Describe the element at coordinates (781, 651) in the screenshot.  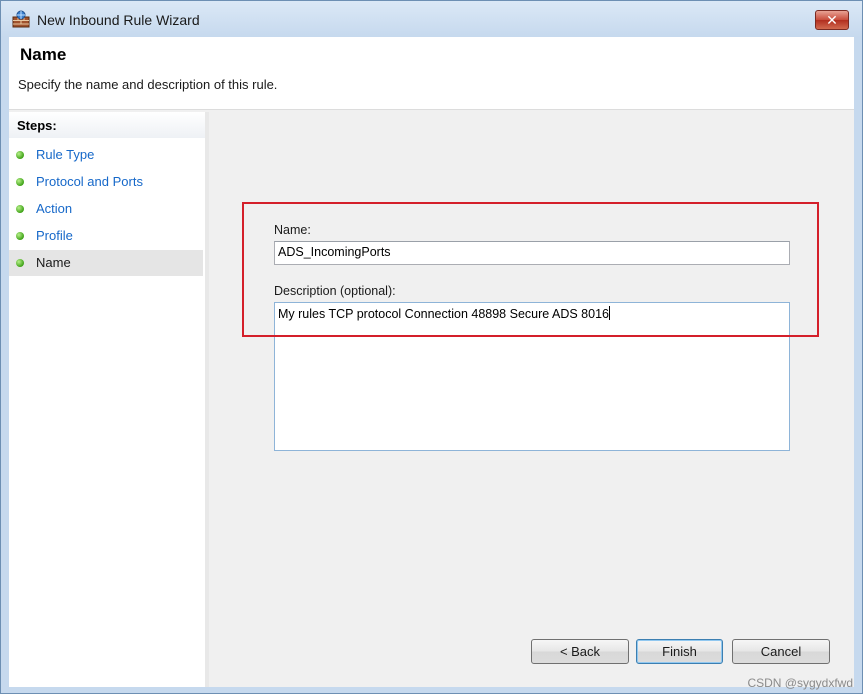
I see `cancel-button: Cancel` at that location.